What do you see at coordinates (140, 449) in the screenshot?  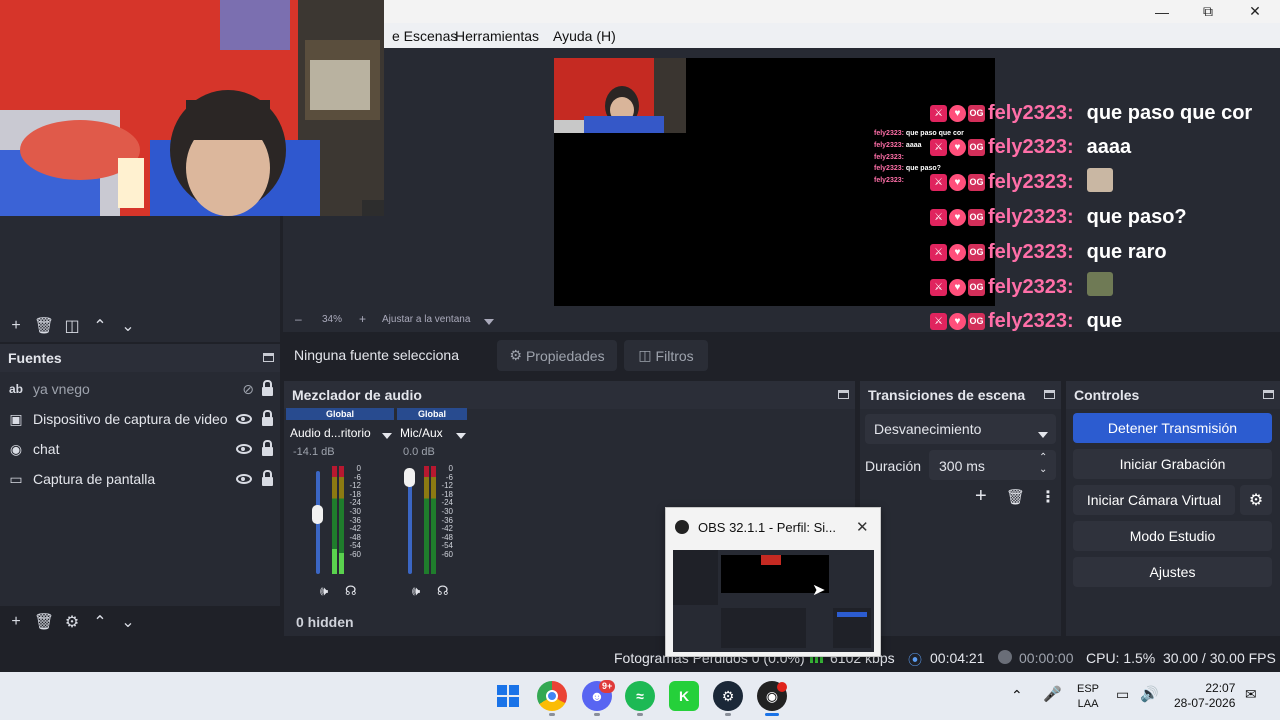 I see `source-item: ◉ chat` at bounding box center [140, 449].